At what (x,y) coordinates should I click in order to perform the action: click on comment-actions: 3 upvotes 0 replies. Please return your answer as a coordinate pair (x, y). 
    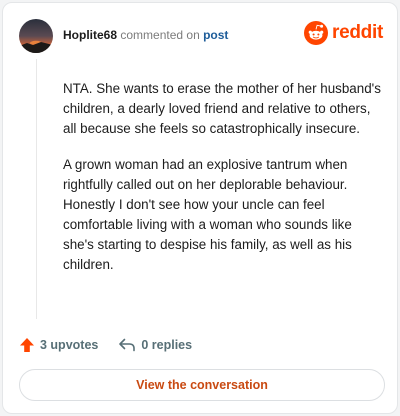
    Looking at the image, I should click on (105, 345).